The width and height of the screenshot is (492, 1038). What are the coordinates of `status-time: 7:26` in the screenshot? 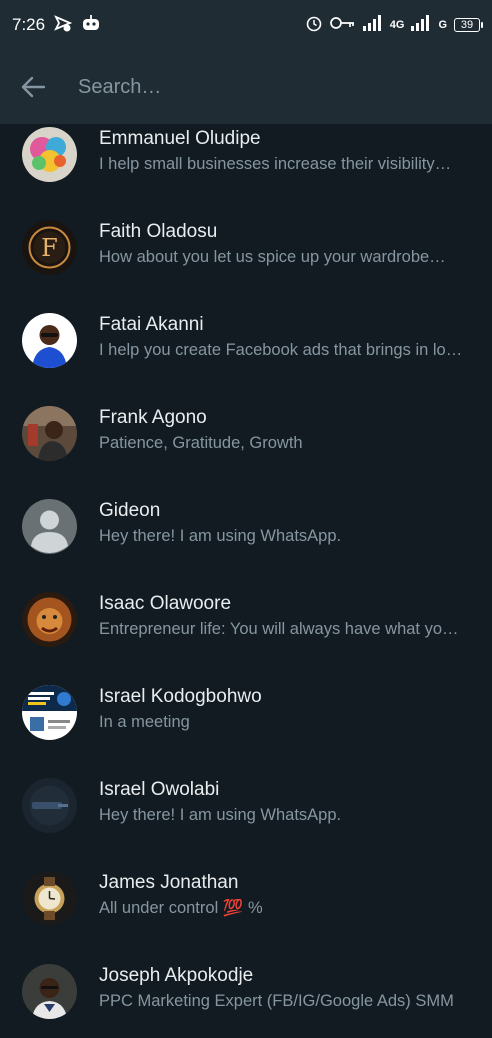 It's located at (29, 24).